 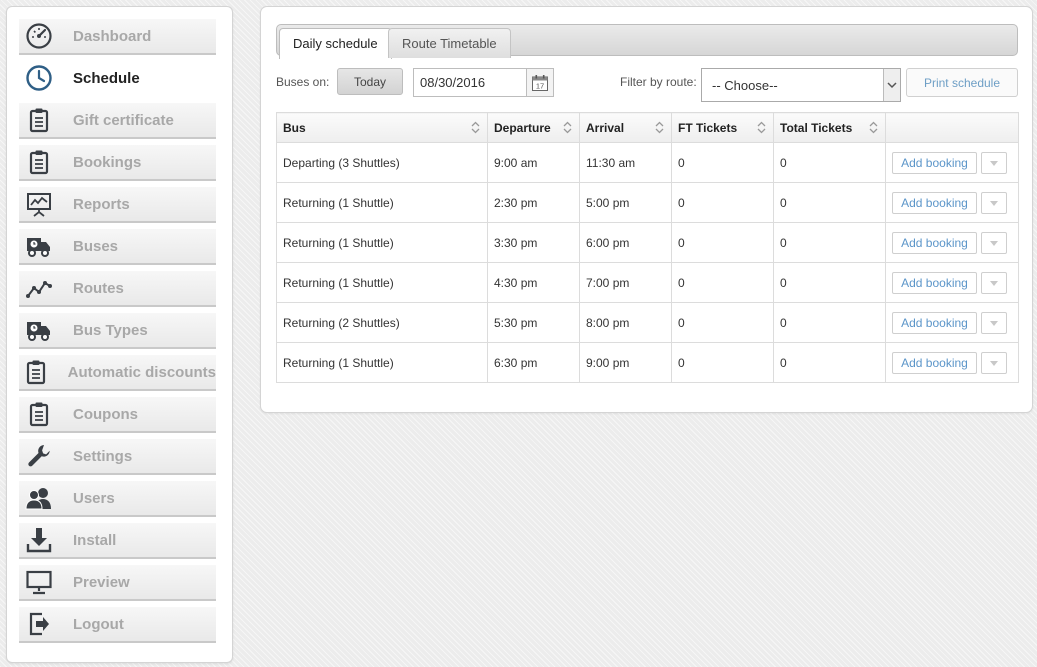 I want to click on truck-clock-icon, so click(x=39, y=330).